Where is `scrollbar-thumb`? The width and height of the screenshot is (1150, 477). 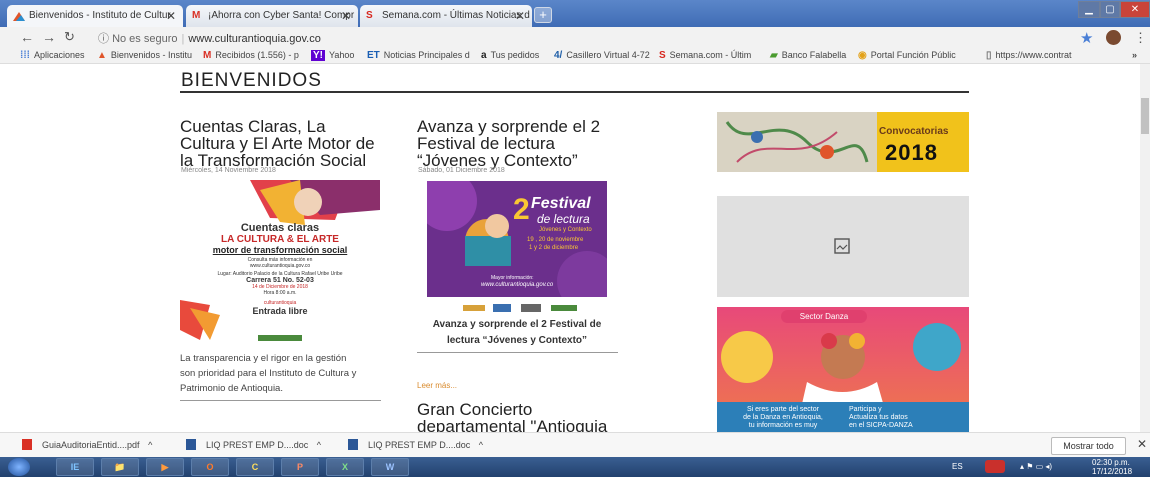
scrollbar-thumb is located at coordinates (1145, 116).